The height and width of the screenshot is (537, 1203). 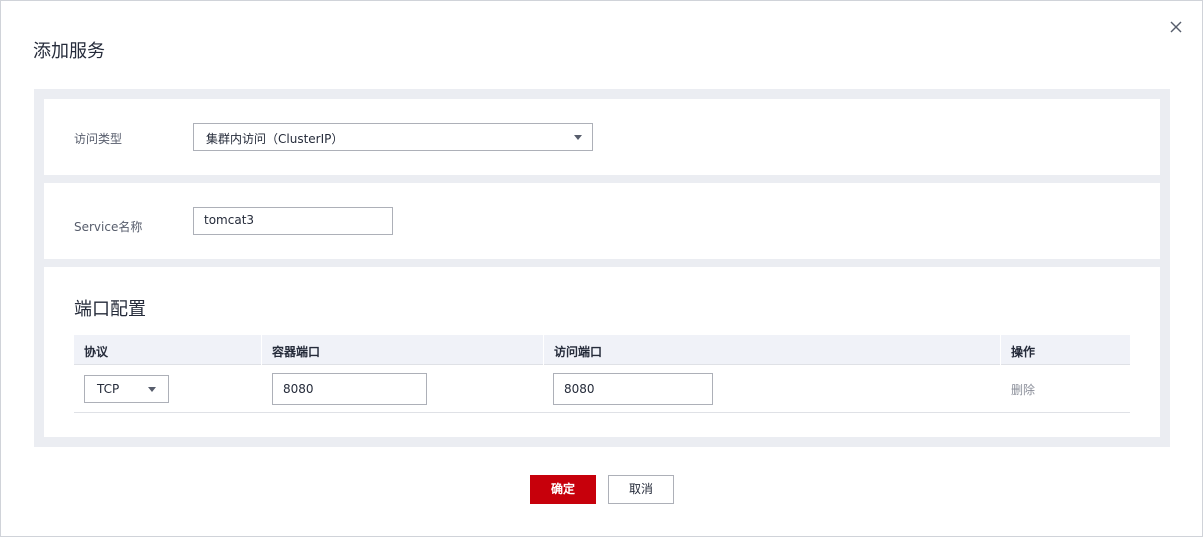 What do you see at coordinates (1176, 27) in the screenshot?
I see `close-icon` at bounding box center [1176, 27].